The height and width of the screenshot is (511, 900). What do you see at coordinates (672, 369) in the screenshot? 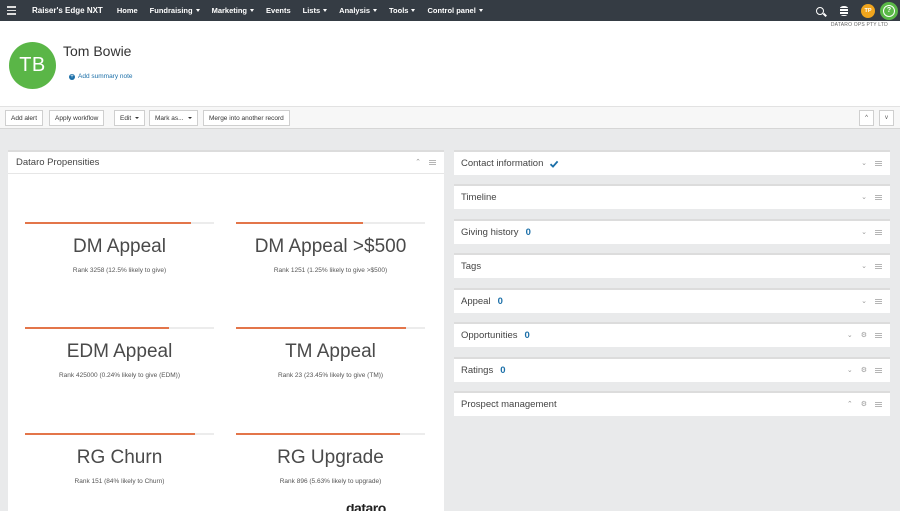
I see `tile-ratings: Ratings 0 ⌄ ⚙` at bounding box center [672, 369].